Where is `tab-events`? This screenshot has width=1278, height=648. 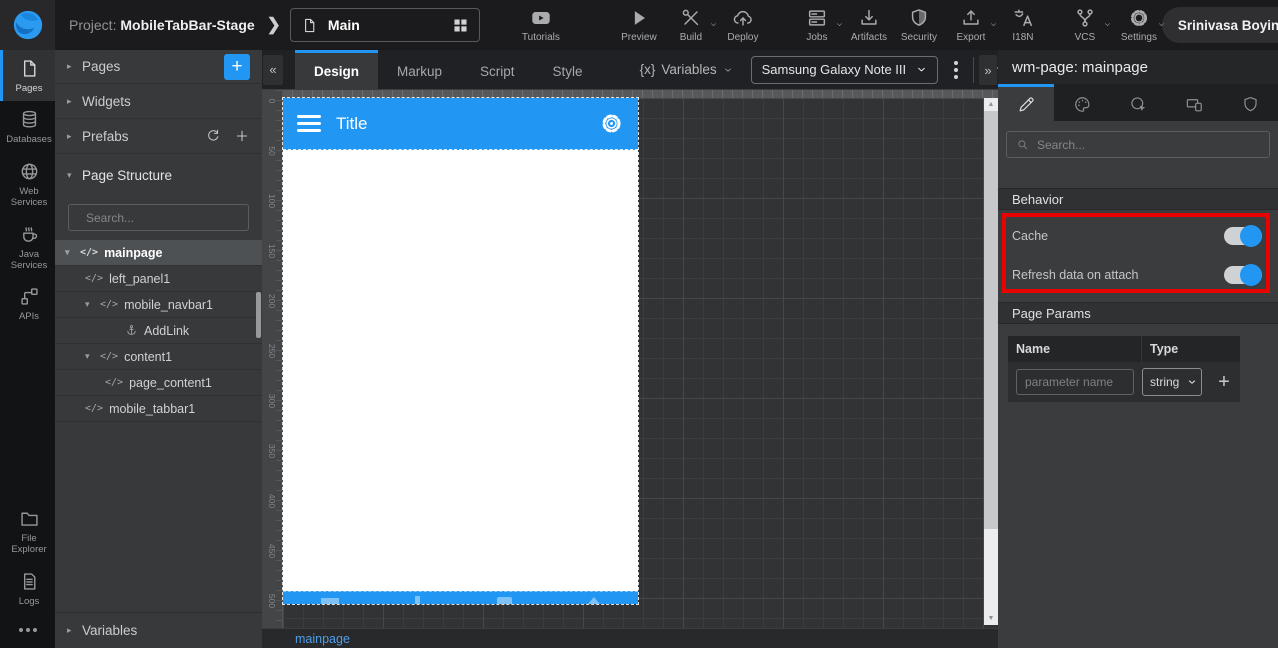
tab-events is located at coordinates (1138, 102).